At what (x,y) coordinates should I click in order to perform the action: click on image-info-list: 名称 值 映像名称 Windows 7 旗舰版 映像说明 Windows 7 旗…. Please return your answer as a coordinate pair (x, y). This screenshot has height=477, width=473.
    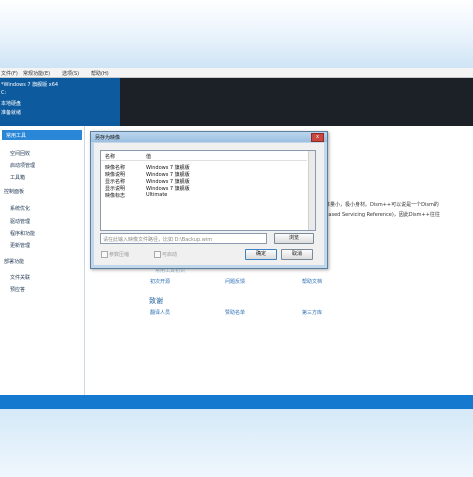
    Looking at the image, I should click on (208, 190).